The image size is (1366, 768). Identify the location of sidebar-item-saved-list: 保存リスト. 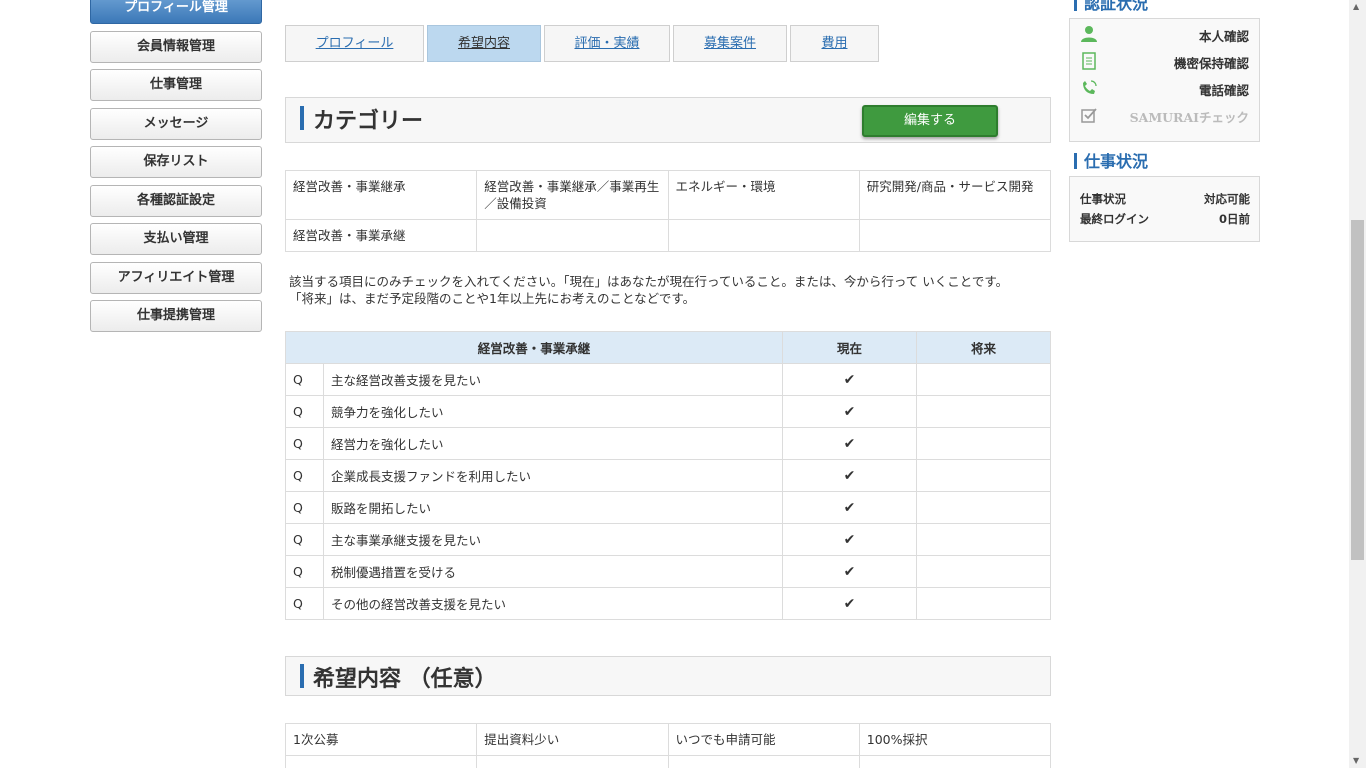
(176, 162).